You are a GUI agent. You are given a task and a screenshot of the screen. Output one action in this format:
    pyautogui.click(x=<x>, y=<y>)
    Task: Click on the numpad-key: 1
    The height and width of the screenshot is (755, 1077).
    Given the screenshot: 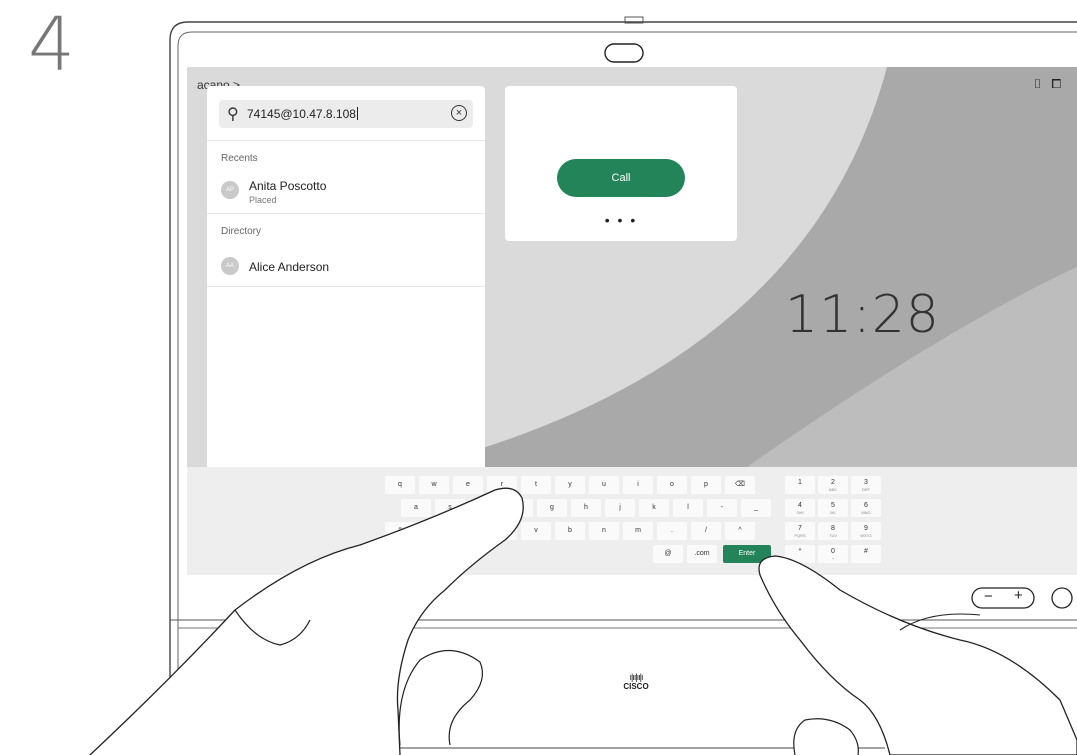 What is the action you would take?
    pyautogui.click(x=800, y=485)
    